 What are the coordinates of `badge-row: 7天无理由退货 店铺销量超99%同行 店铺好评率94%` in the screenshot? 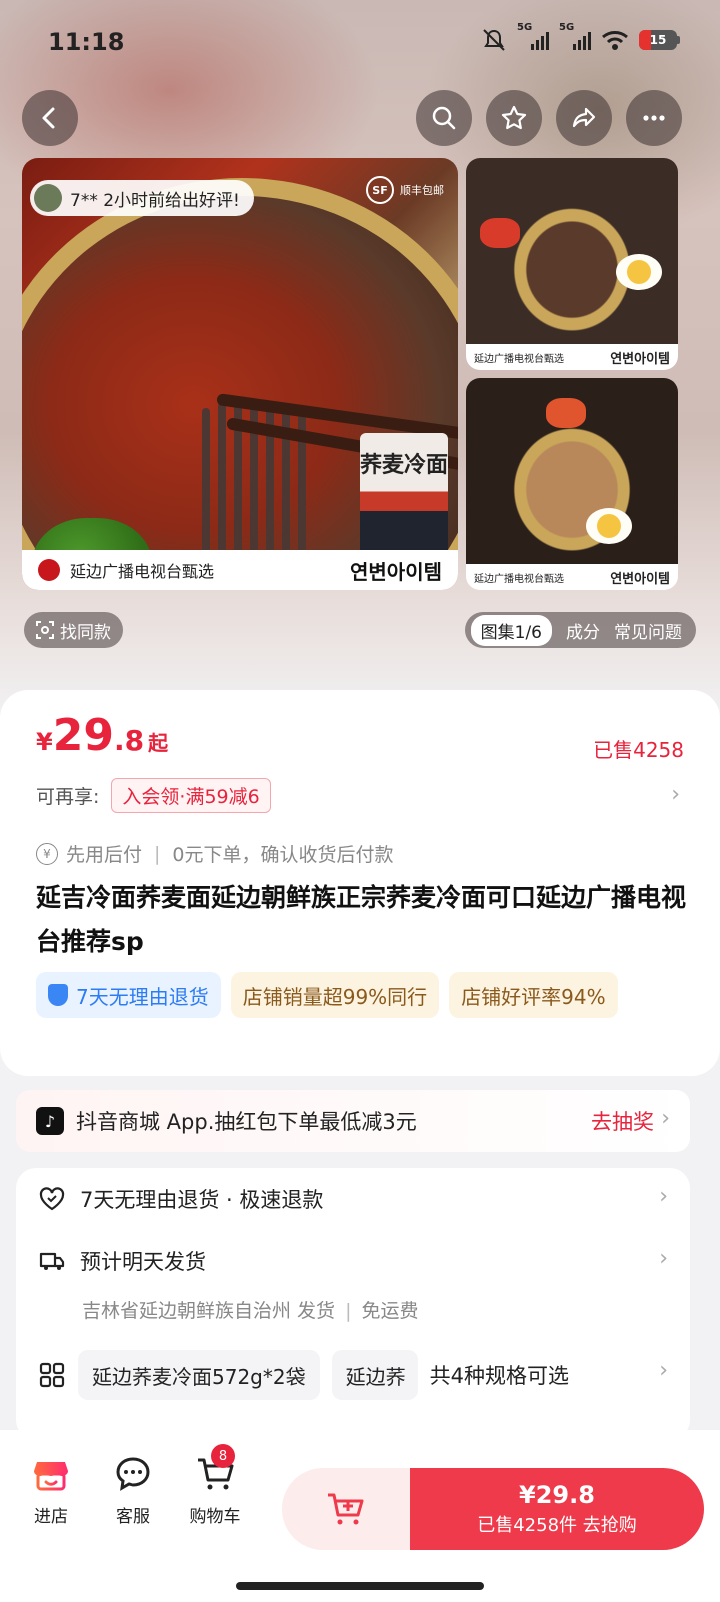 It's located at (327, 995).